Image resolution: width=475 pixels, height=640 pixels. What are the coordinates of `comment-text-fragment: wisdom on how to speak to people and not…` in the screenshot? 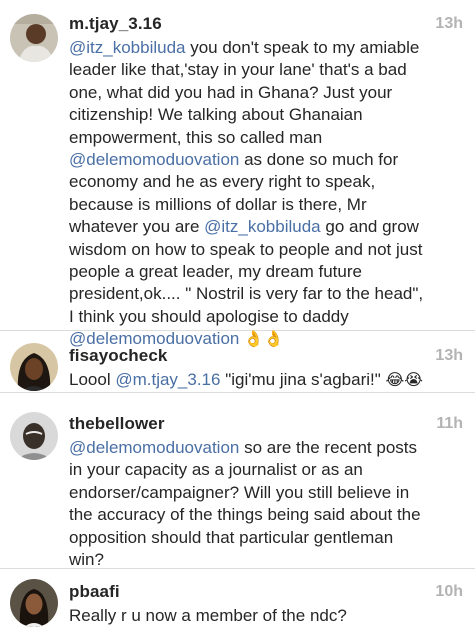 It's located at (246, 249).